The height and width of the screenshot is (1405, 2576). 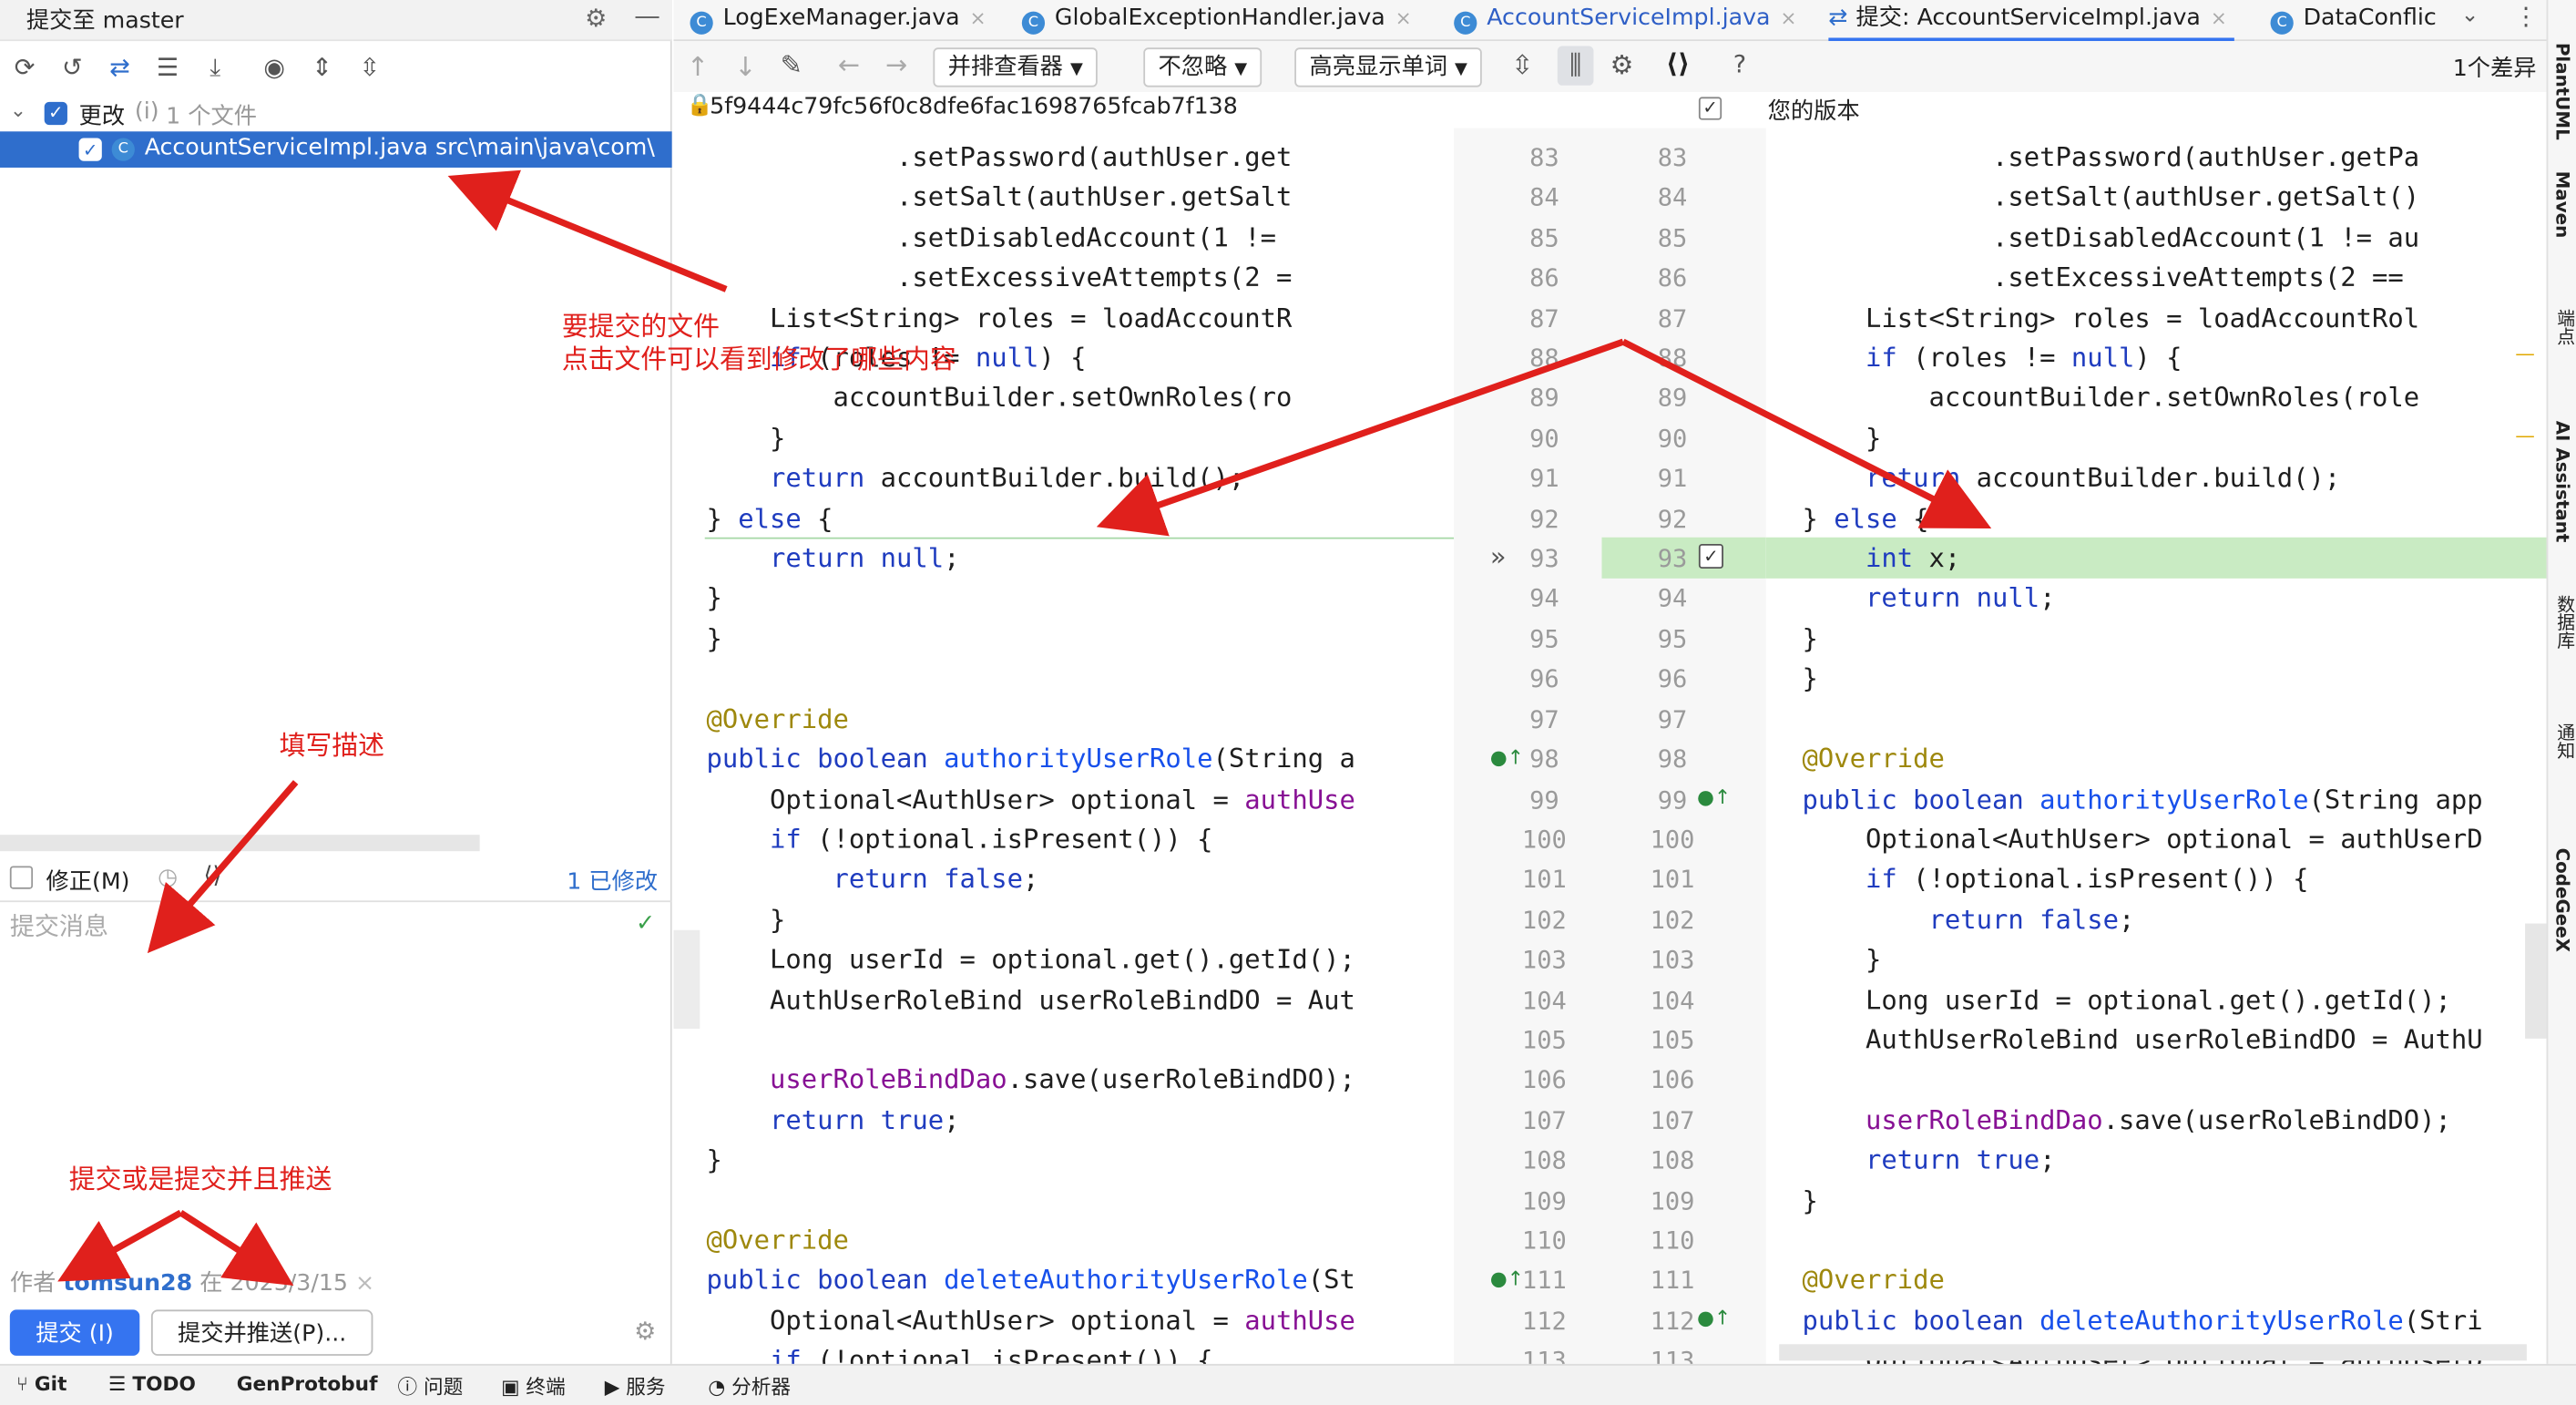 I want to click on commit-button: 提交 (I), so click(x=75, y=1333).